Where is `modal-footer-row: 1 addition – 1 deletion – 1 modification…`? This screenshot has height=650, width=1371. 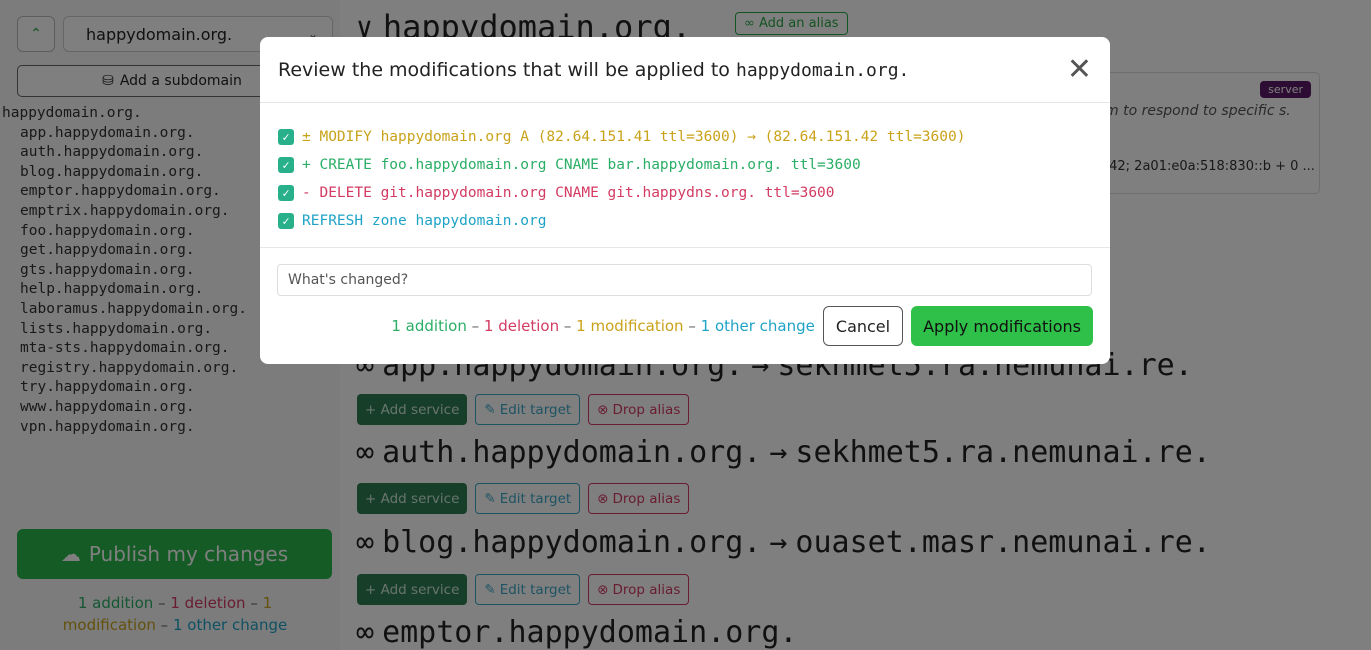
modal-footer-row: 1 addition – 1 deletion – 1 modification… is located at coordinates (685, 326).